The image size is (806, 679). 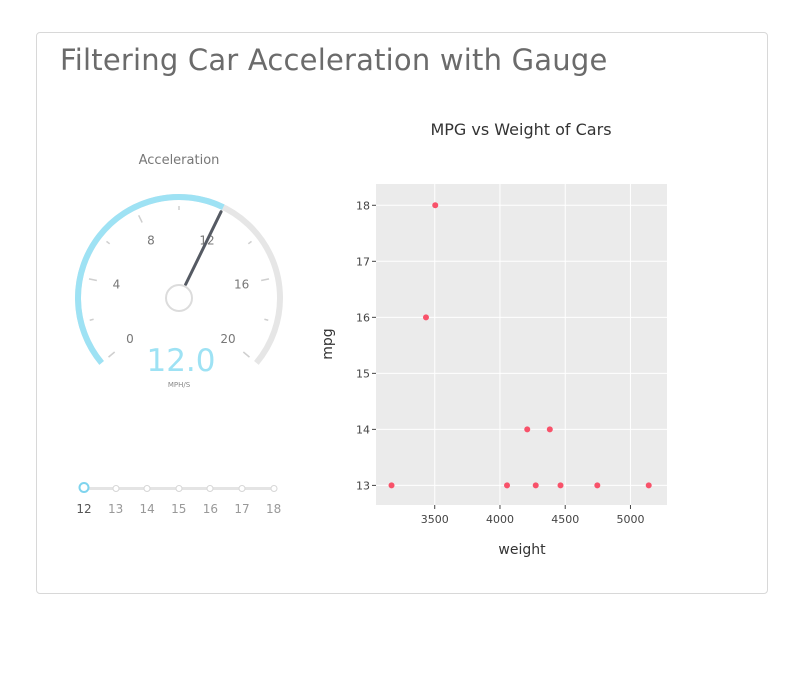 What do you see at coordinates (363, 205) in the screenshot?
I see `y-tick-label: 18` at bounding box center [363, 205].